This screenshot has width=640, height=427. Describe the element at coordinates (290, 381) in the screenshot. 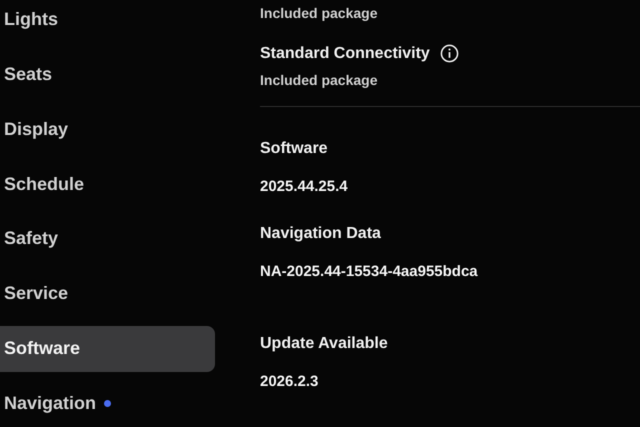

I see `section-value: 2026.2.3` at that location.